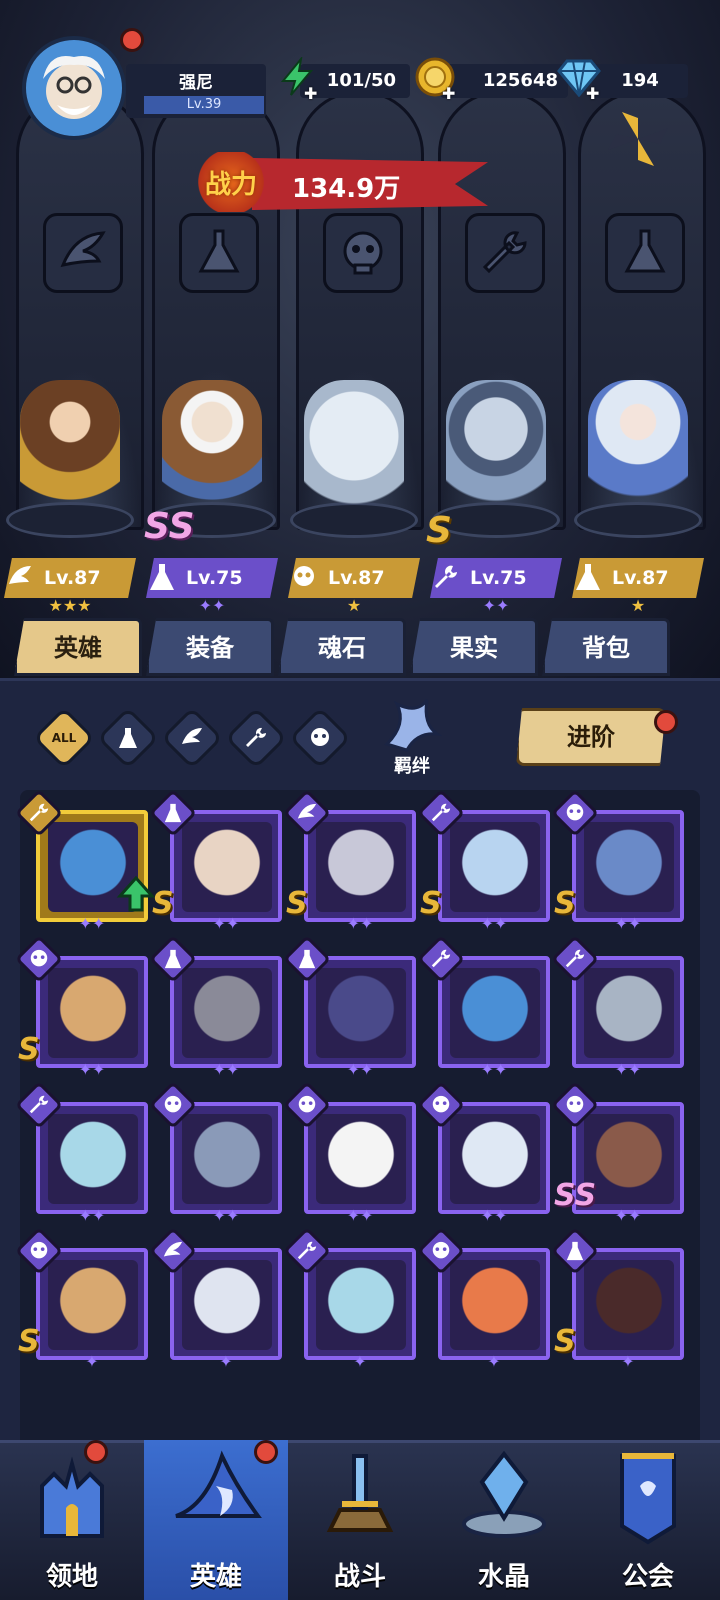 This screenshot has width=720, height=1600. I want to click on lineup-slot-1: Lv.87 ★★★, so click(70, 495).